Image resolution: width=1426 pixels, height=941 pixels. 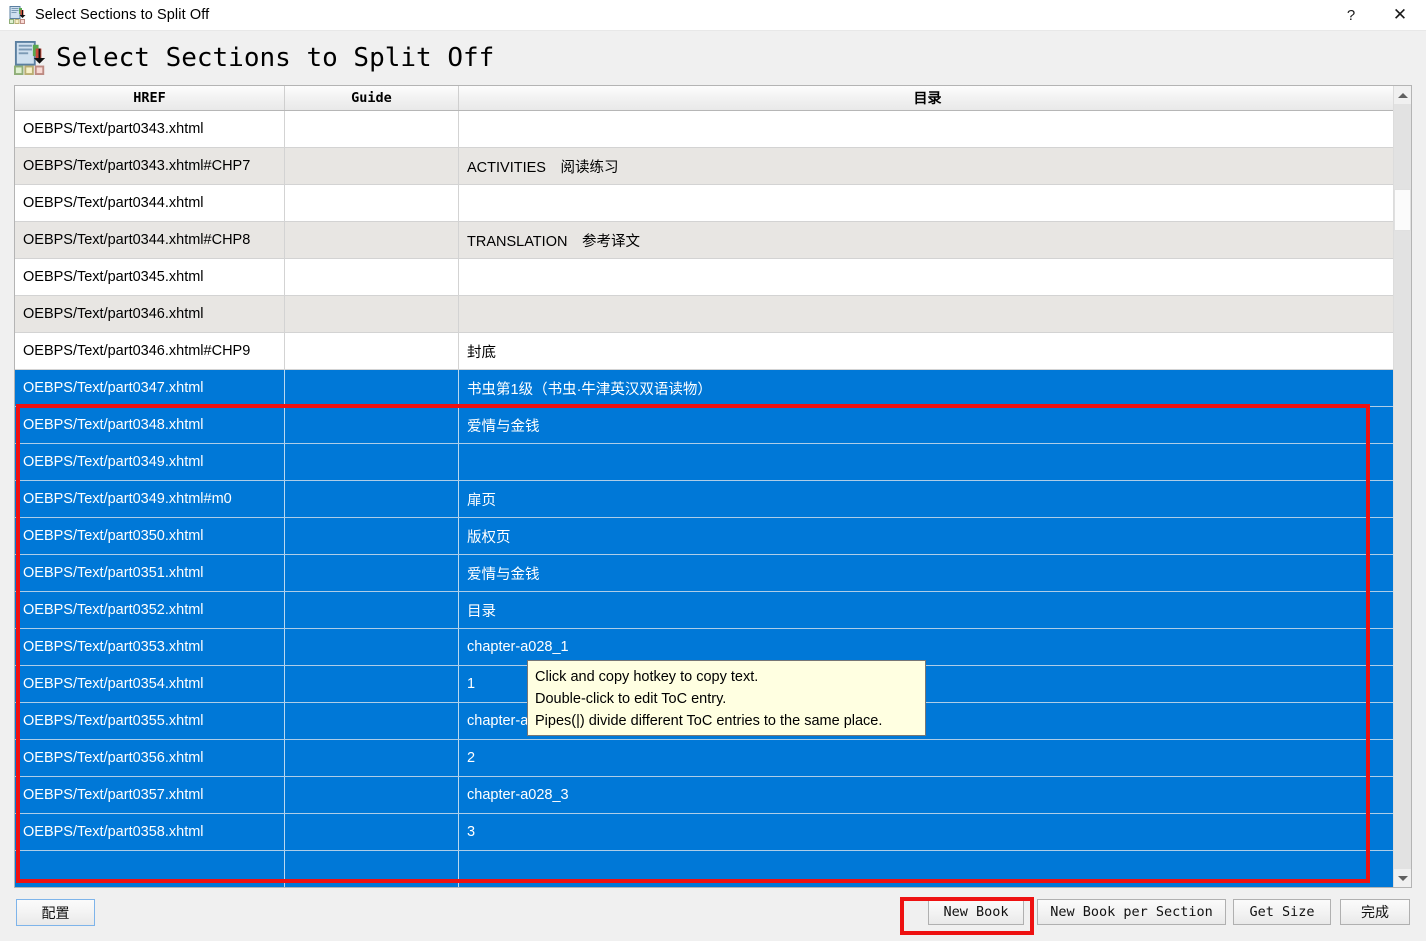 I want to click on vertical-scrollbar, so click(x=1402, y=486).